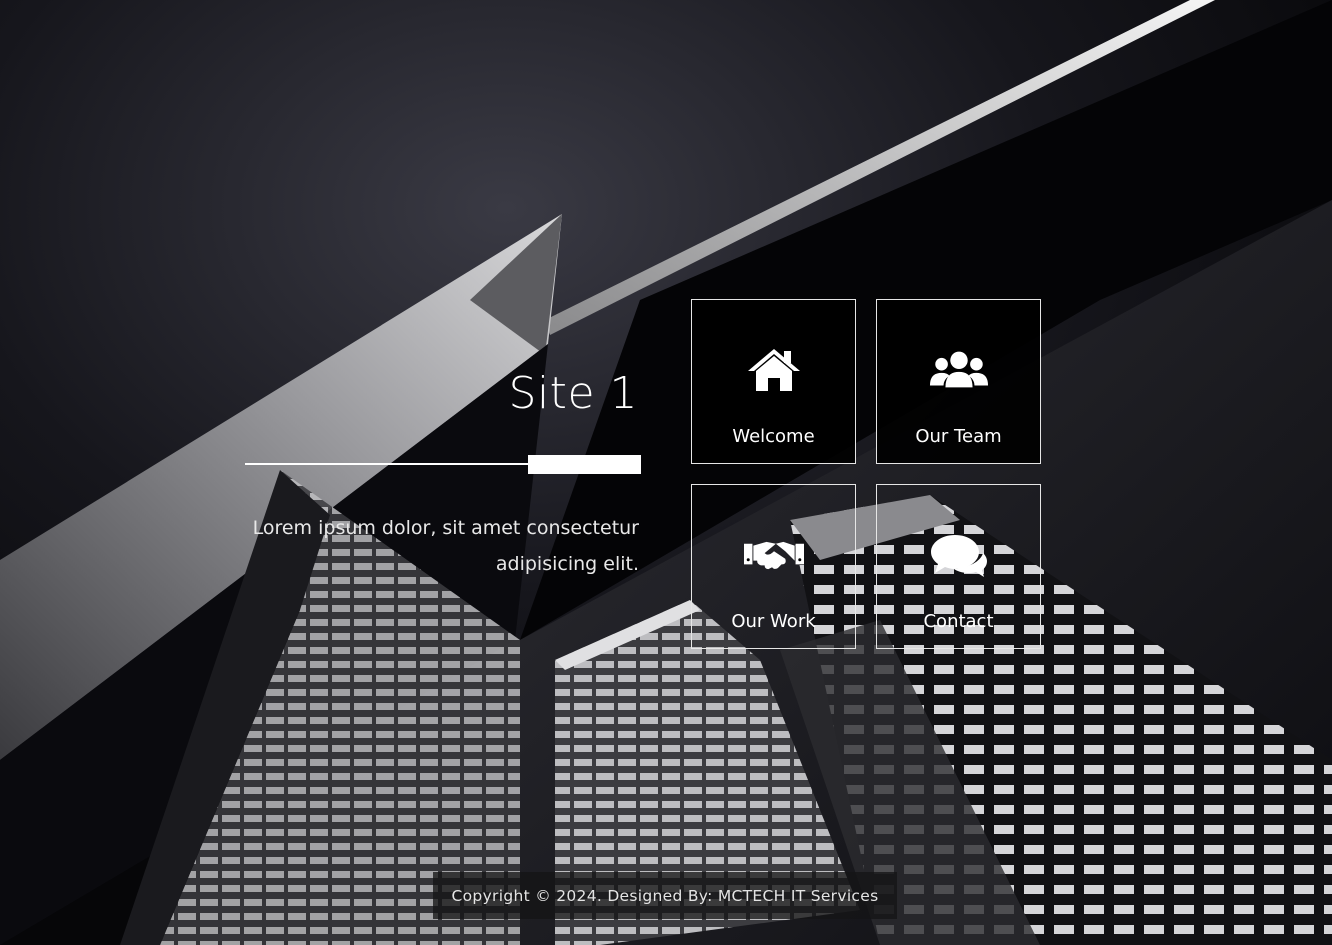  I want to click on comments-icon, so click(959, 555).